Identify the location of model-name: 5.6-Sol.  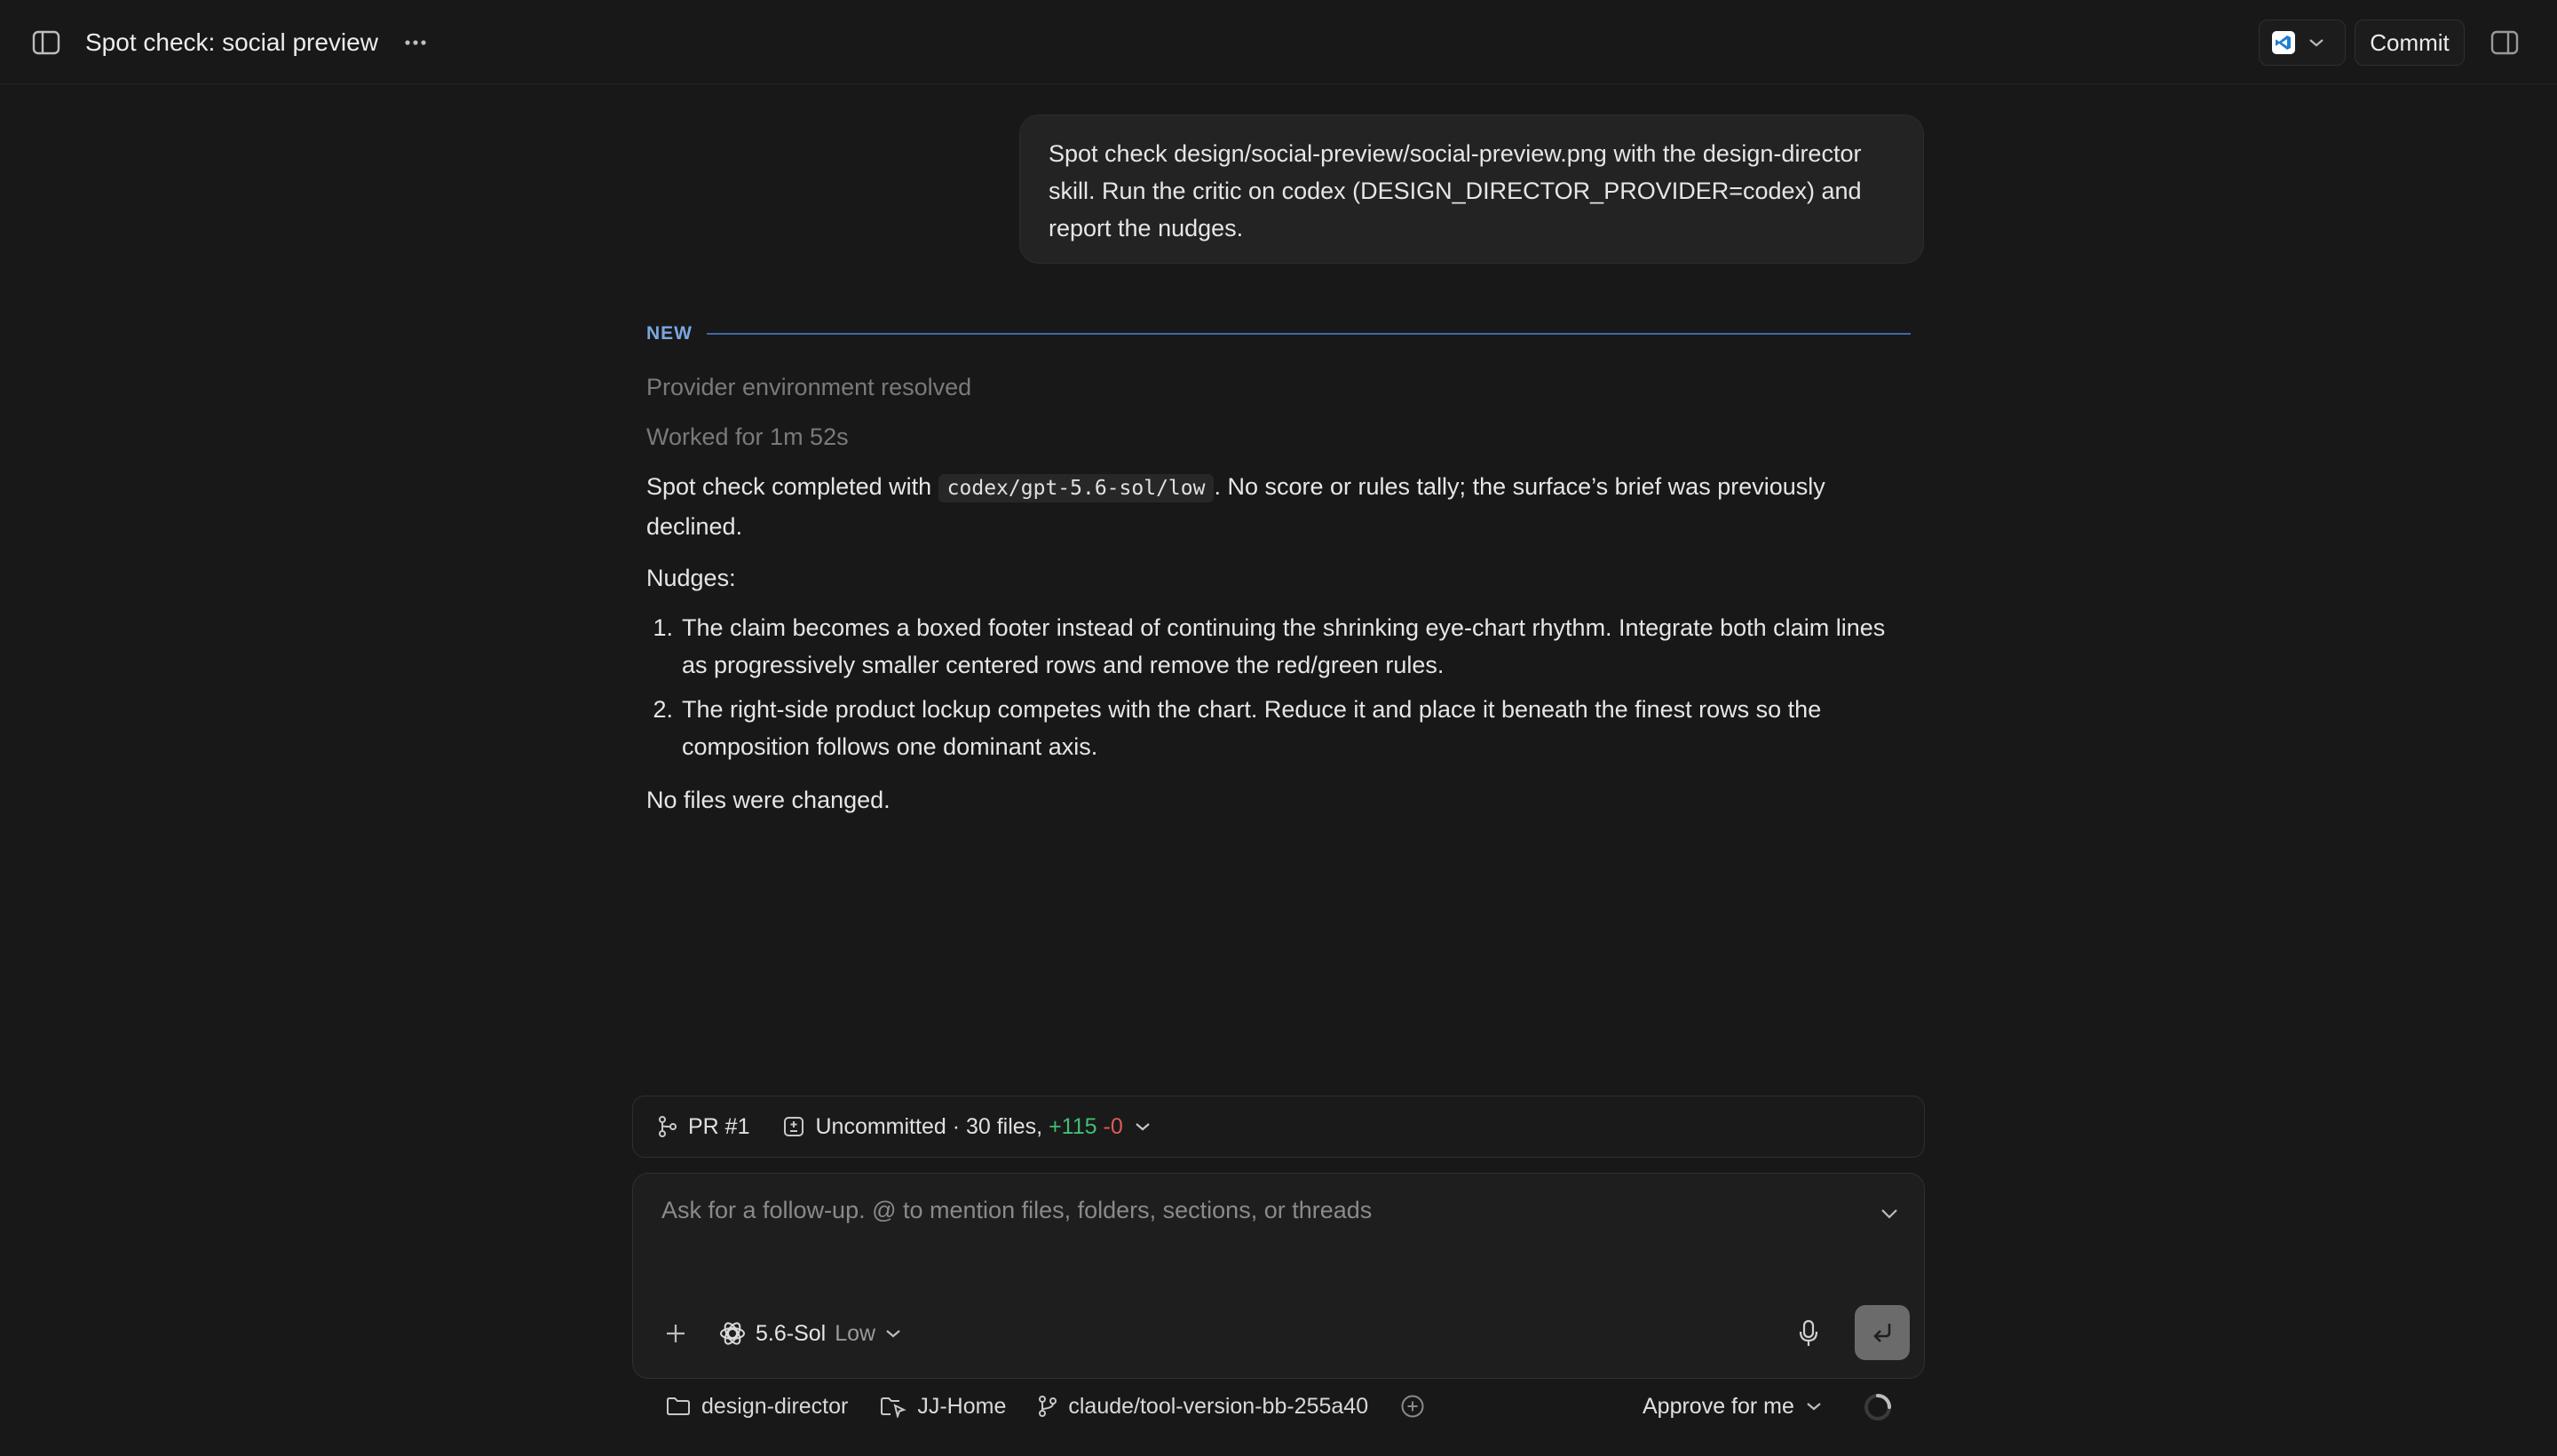
(791, 1333).